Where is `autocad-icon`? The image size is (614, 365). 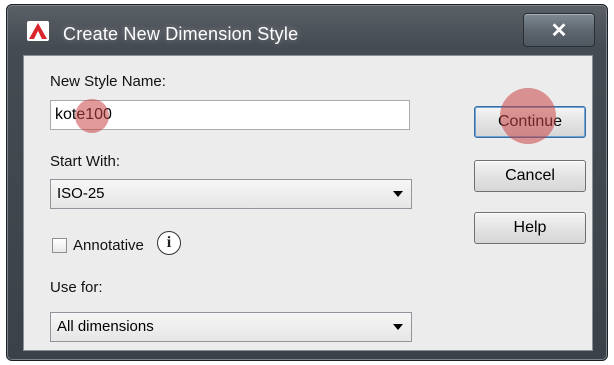
autocad-icon is located at coordinates (38, 31).